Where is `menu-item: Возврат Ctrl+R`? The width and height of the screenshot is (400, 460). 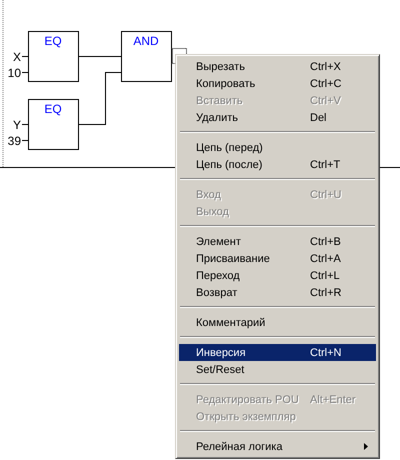 menu-item: Возврат Ctrl+R is located at coordinates (277, 292).